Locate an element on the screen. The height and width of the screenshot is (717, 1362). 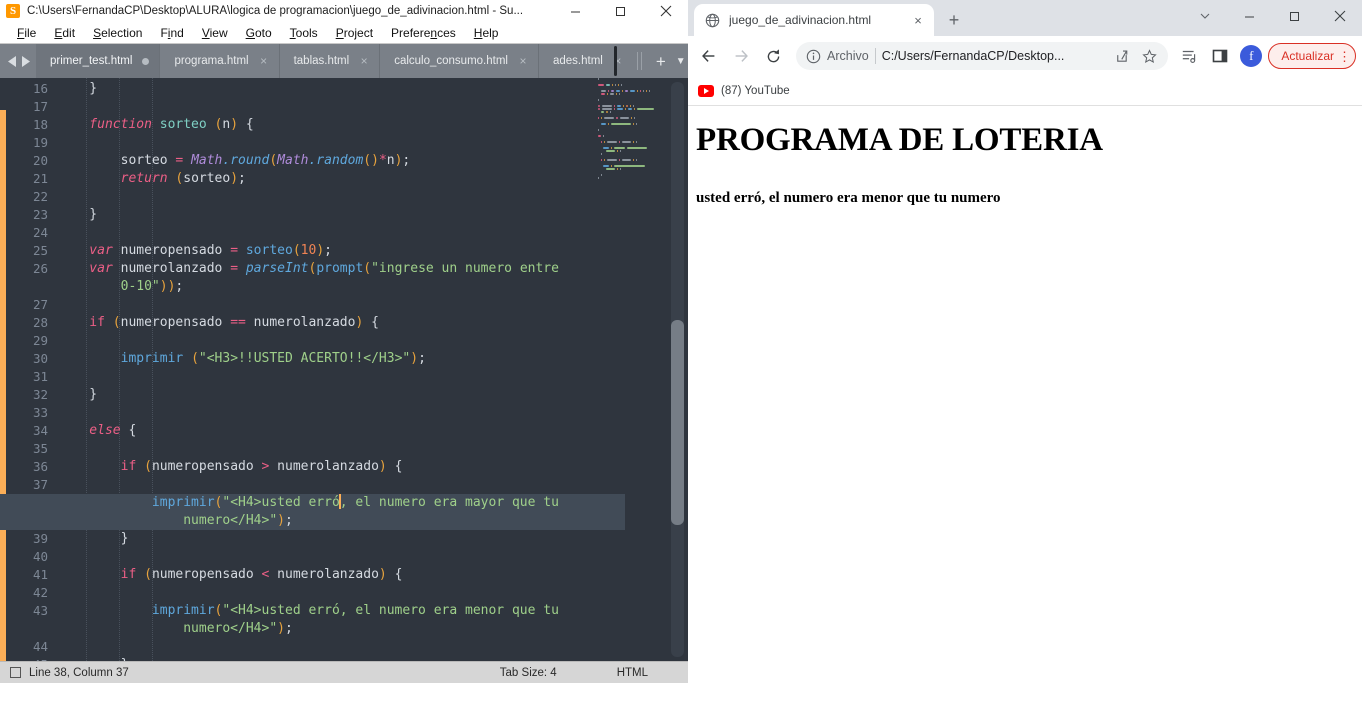
line-number: 26 is located at coordinates (40, 268).